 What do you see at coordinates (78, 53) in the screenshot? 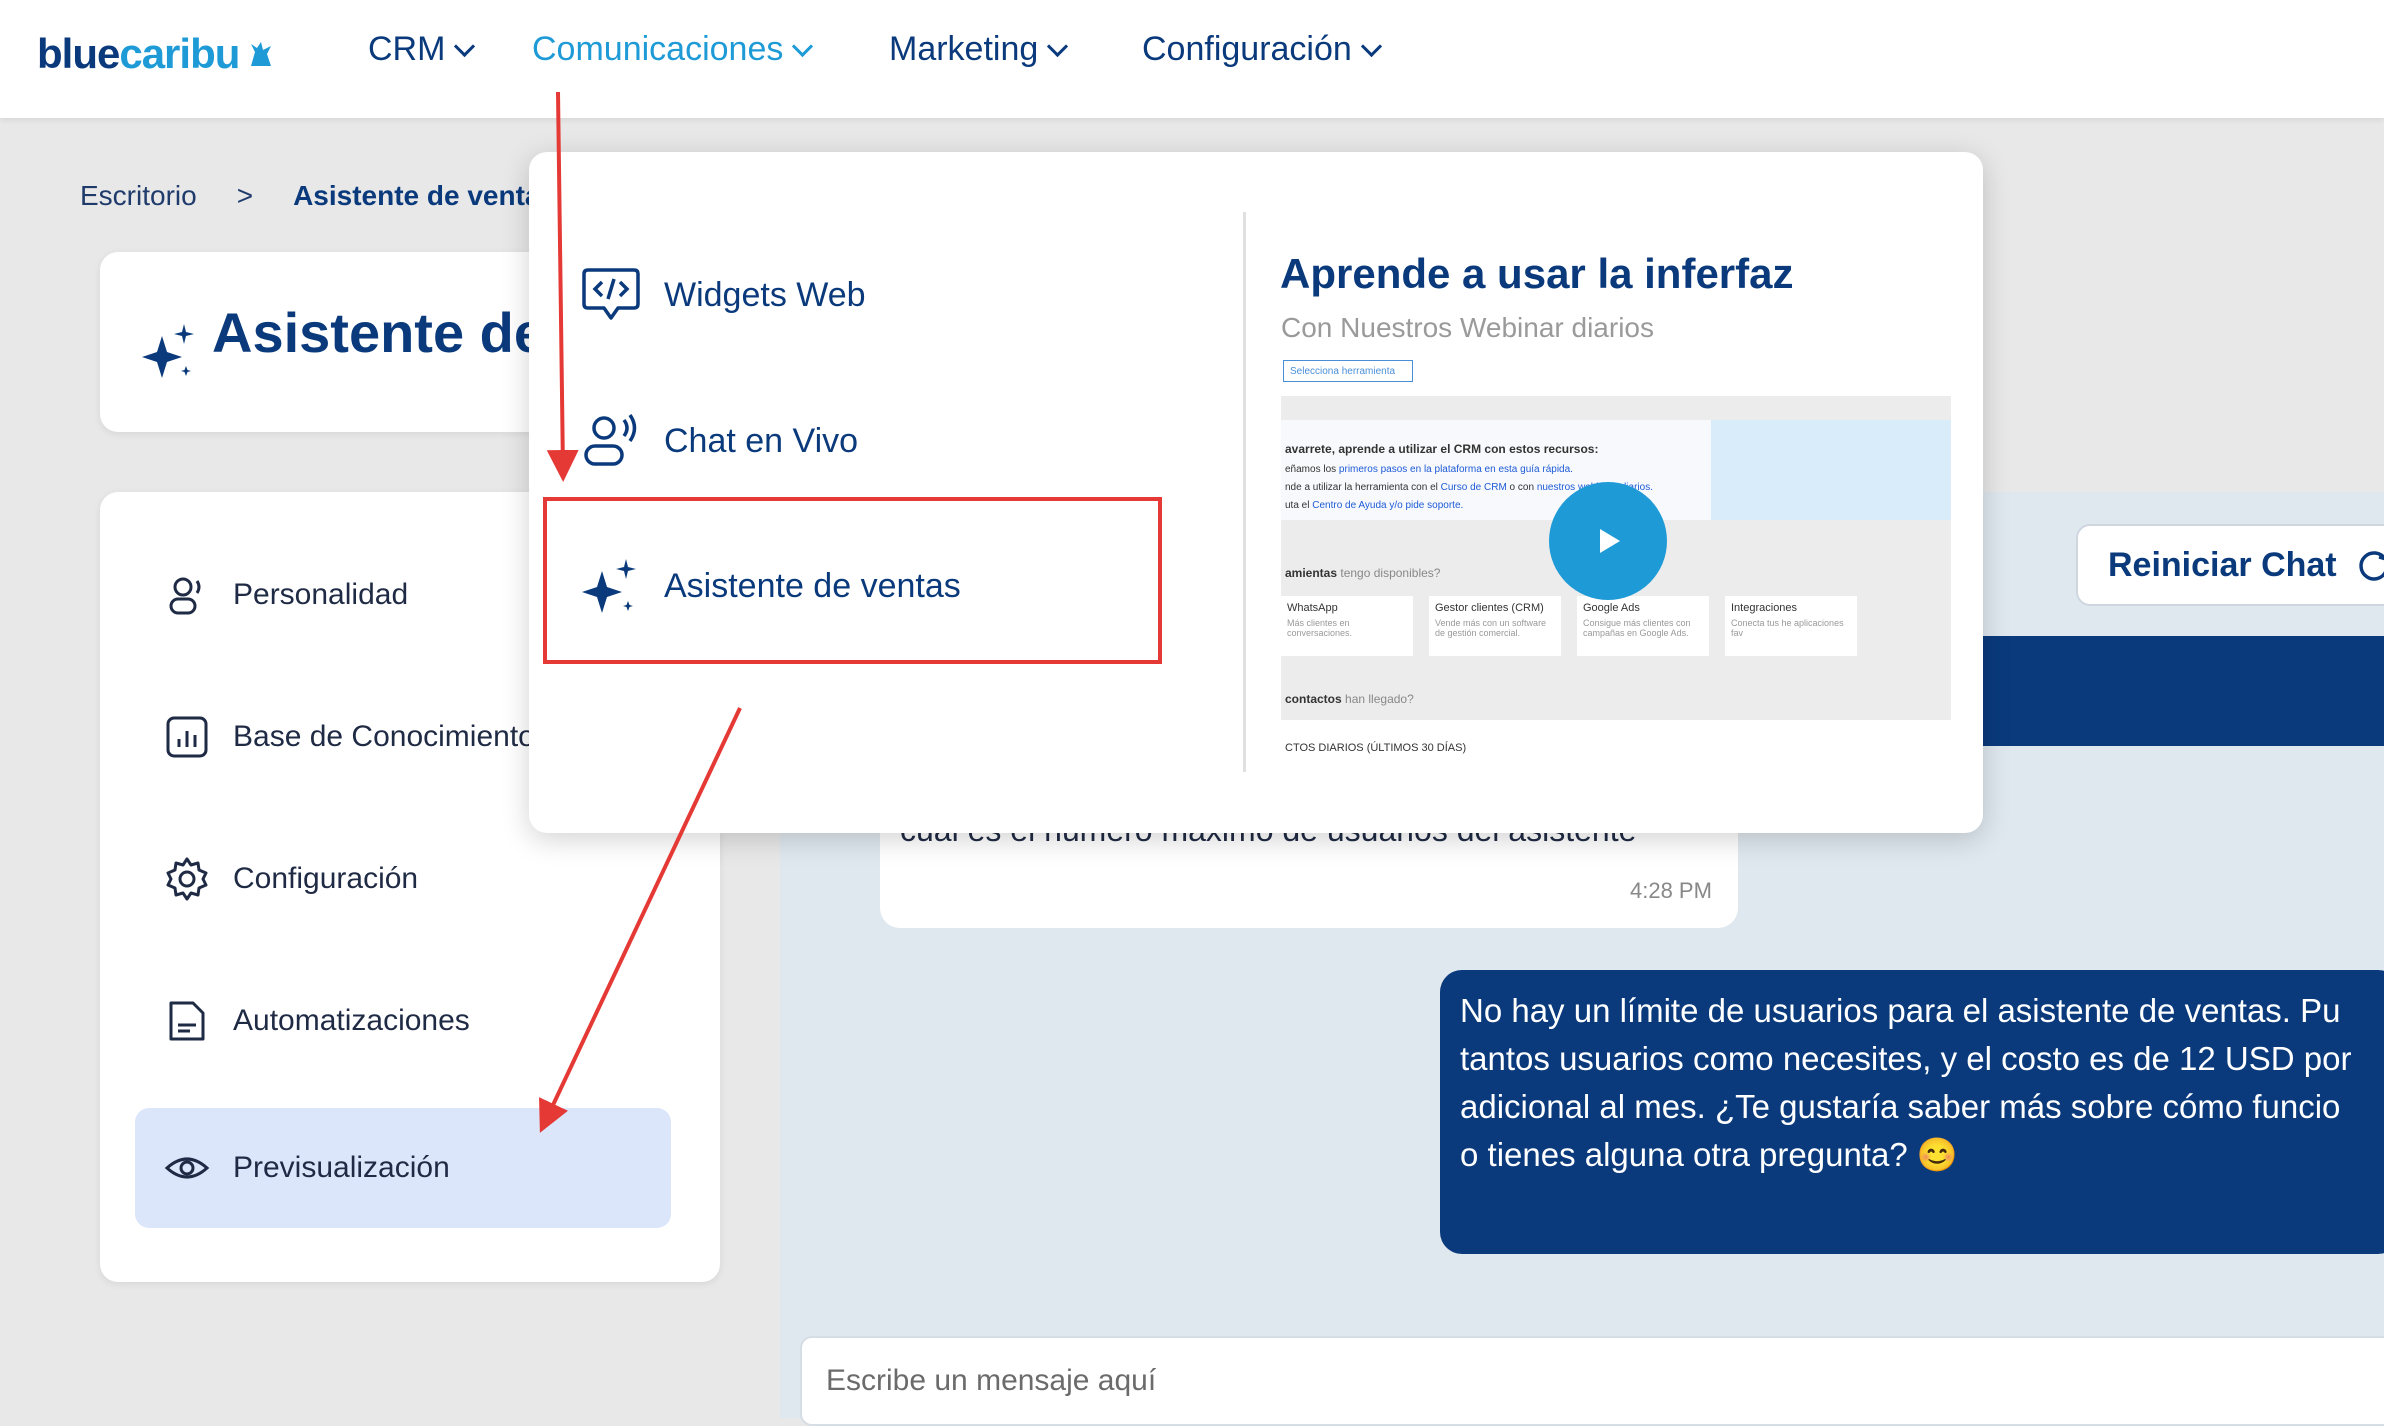
I see `logo-text-blue: blue` at bounding box center [78, 53].